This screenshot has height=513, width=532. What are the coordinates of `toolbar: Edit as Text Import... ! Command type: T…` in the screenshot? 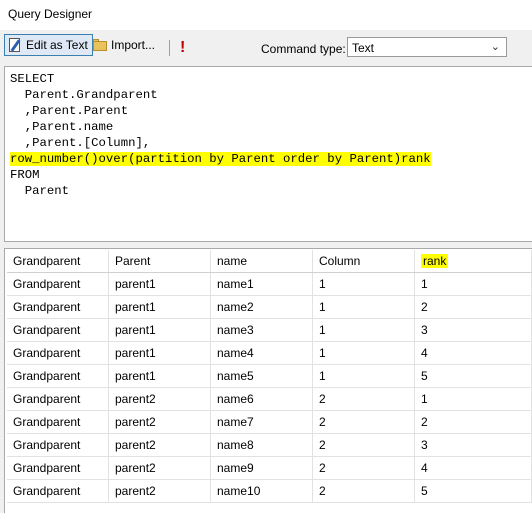 It's located at (266, 47).